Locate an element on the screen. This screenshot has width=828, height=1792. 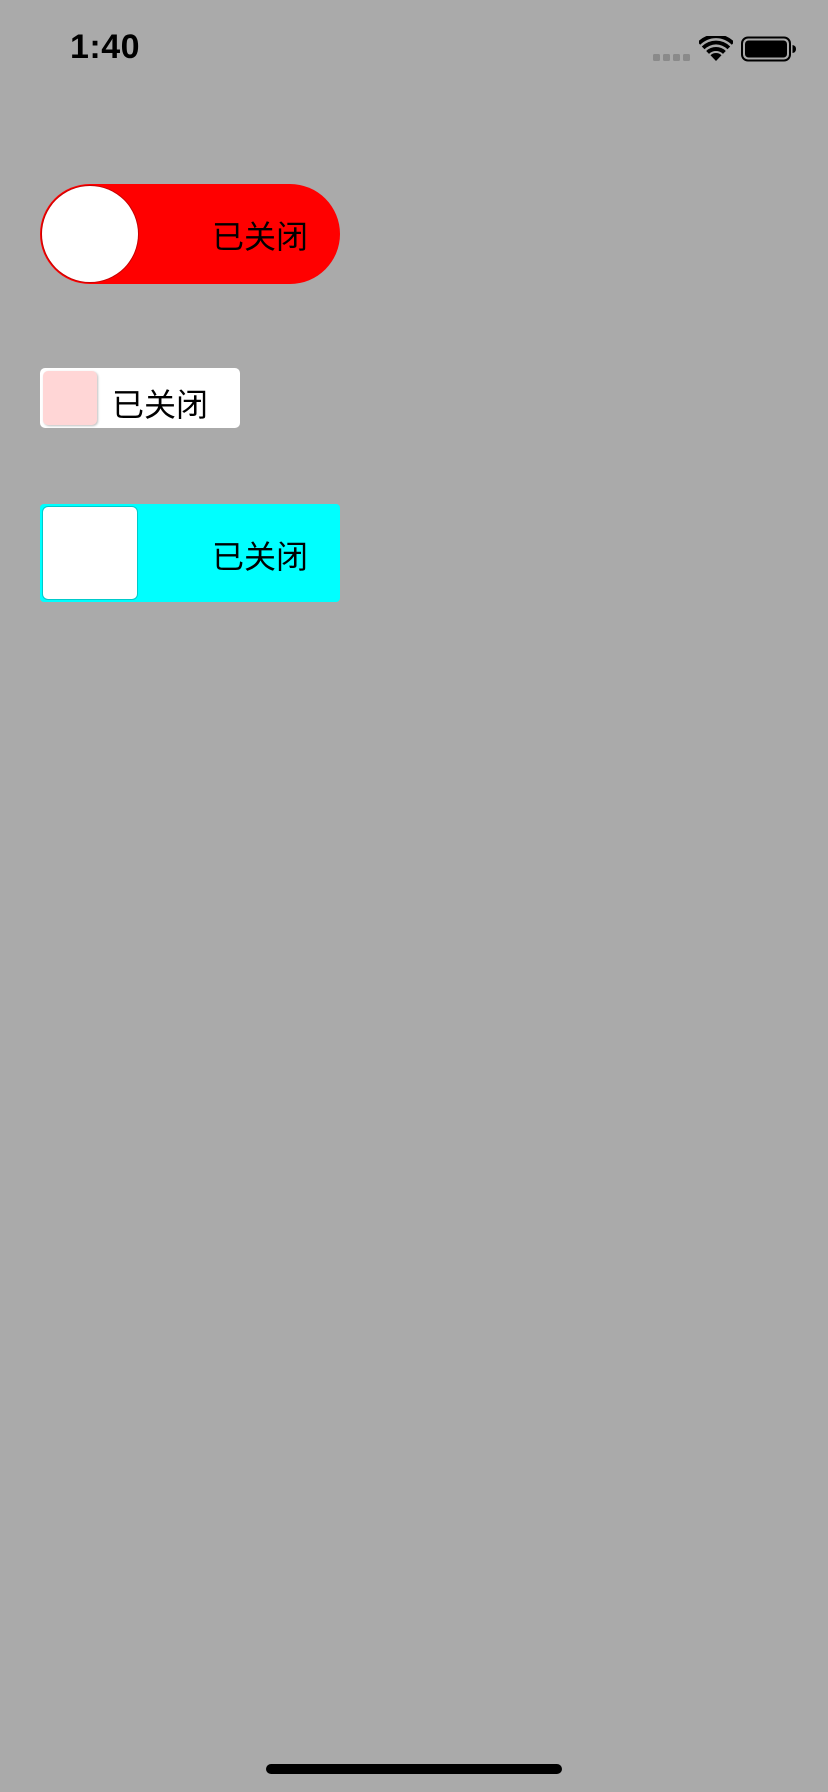
toggle-switch-1: 已关闭 is located at coordinates (190, 234).